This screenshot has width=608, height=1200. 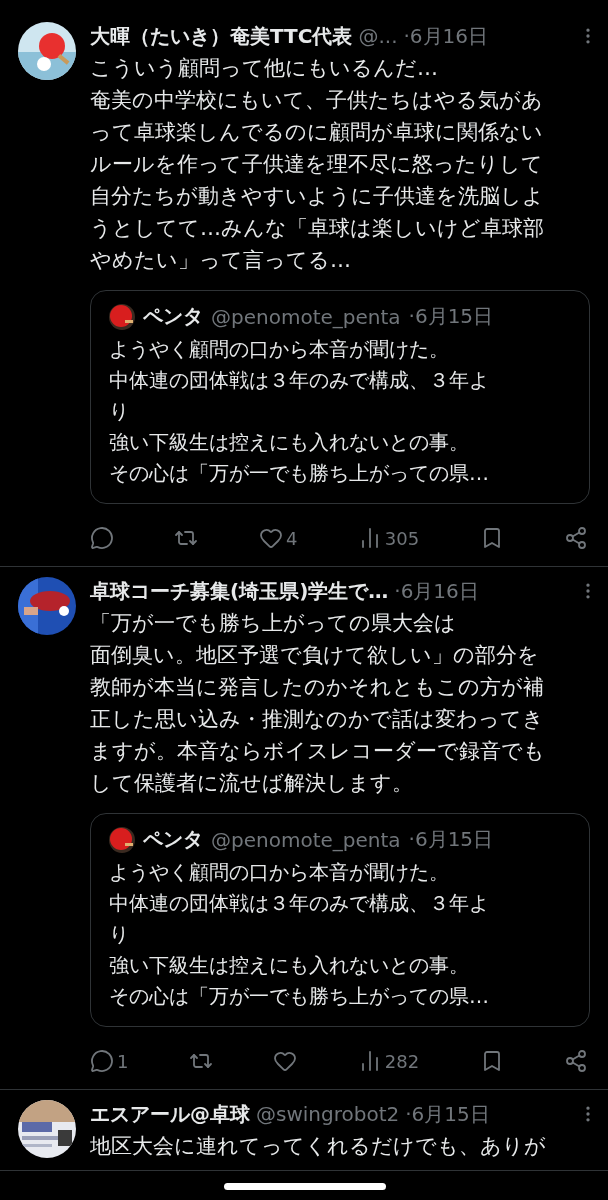 What do you see at coordinates (402, 1061) in the screenshot?
I see `action-count: 282` at bounding box center [402, 1061].